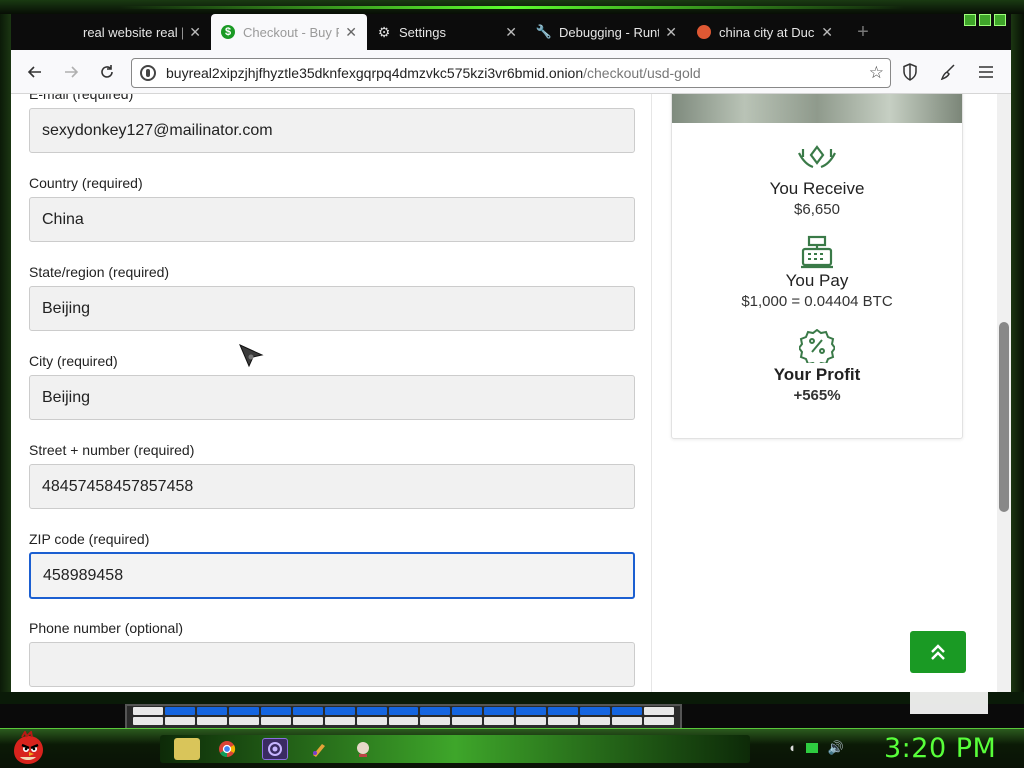 The height and width of the screenshot is (768, 1024). I want to click on state-field: Beijing, so click(332, 308).